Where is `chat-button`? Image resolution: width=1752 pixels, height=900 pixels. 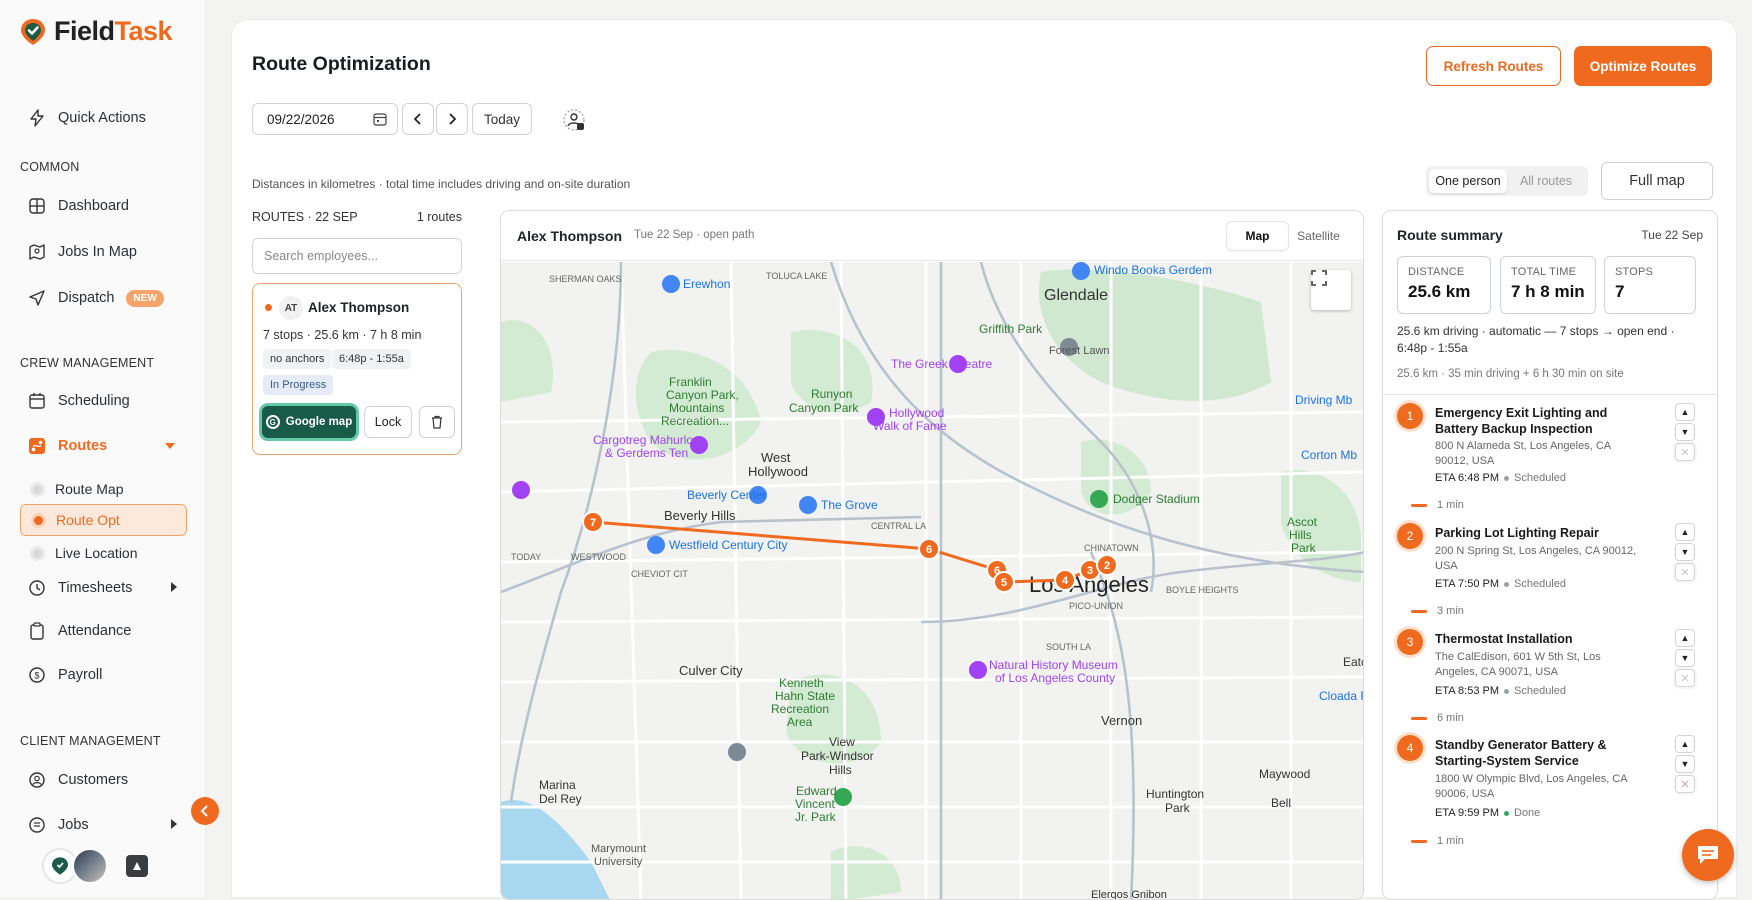 chat-button is located at coordinates (1708, 855).